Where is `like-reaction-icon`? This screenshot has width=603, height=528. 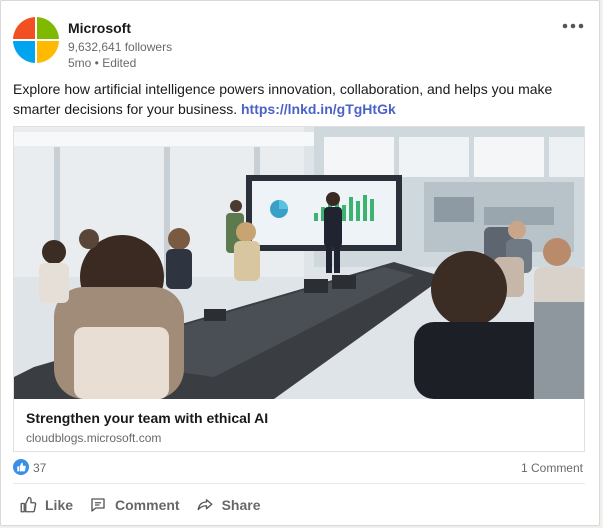
like-reaction-icon is located at coordinates (21, 467).